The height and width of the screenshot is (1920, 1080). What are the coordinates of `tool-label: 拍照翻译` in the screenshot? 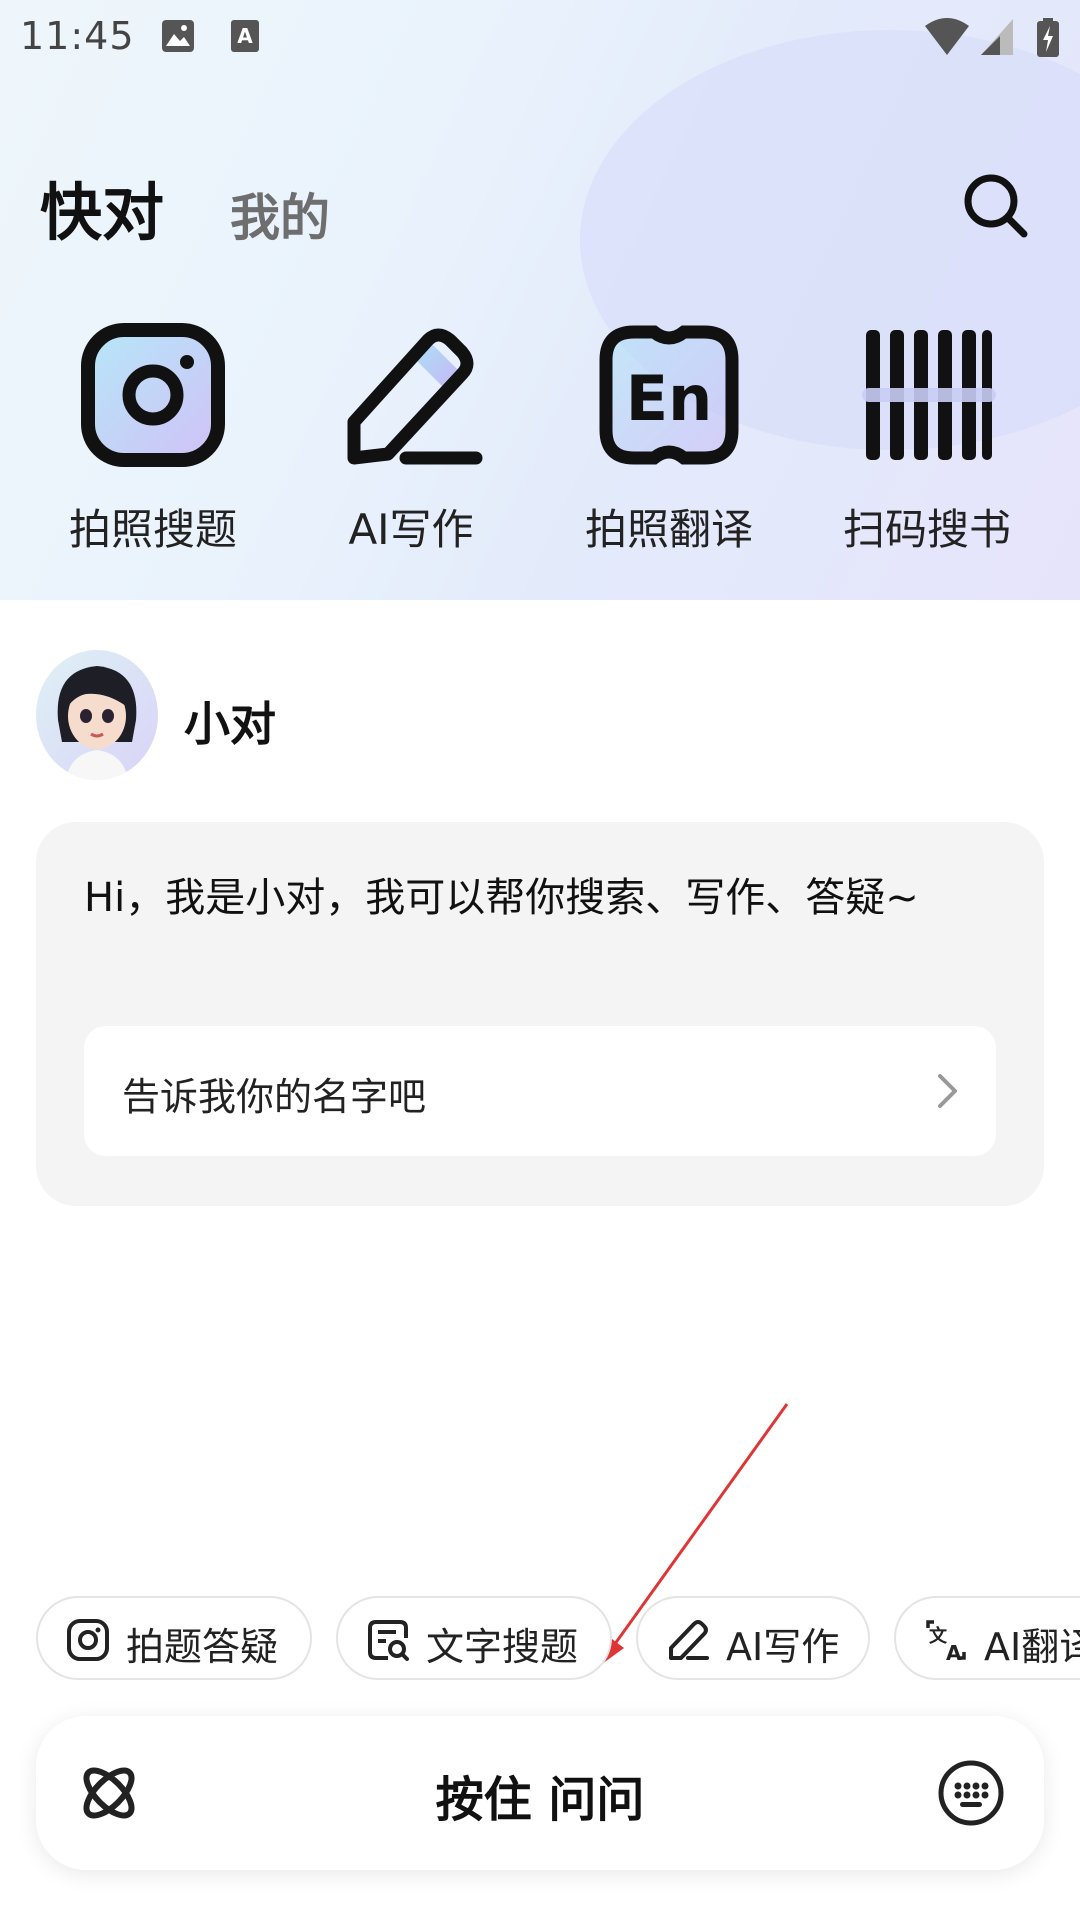 It's located at (668, 529).